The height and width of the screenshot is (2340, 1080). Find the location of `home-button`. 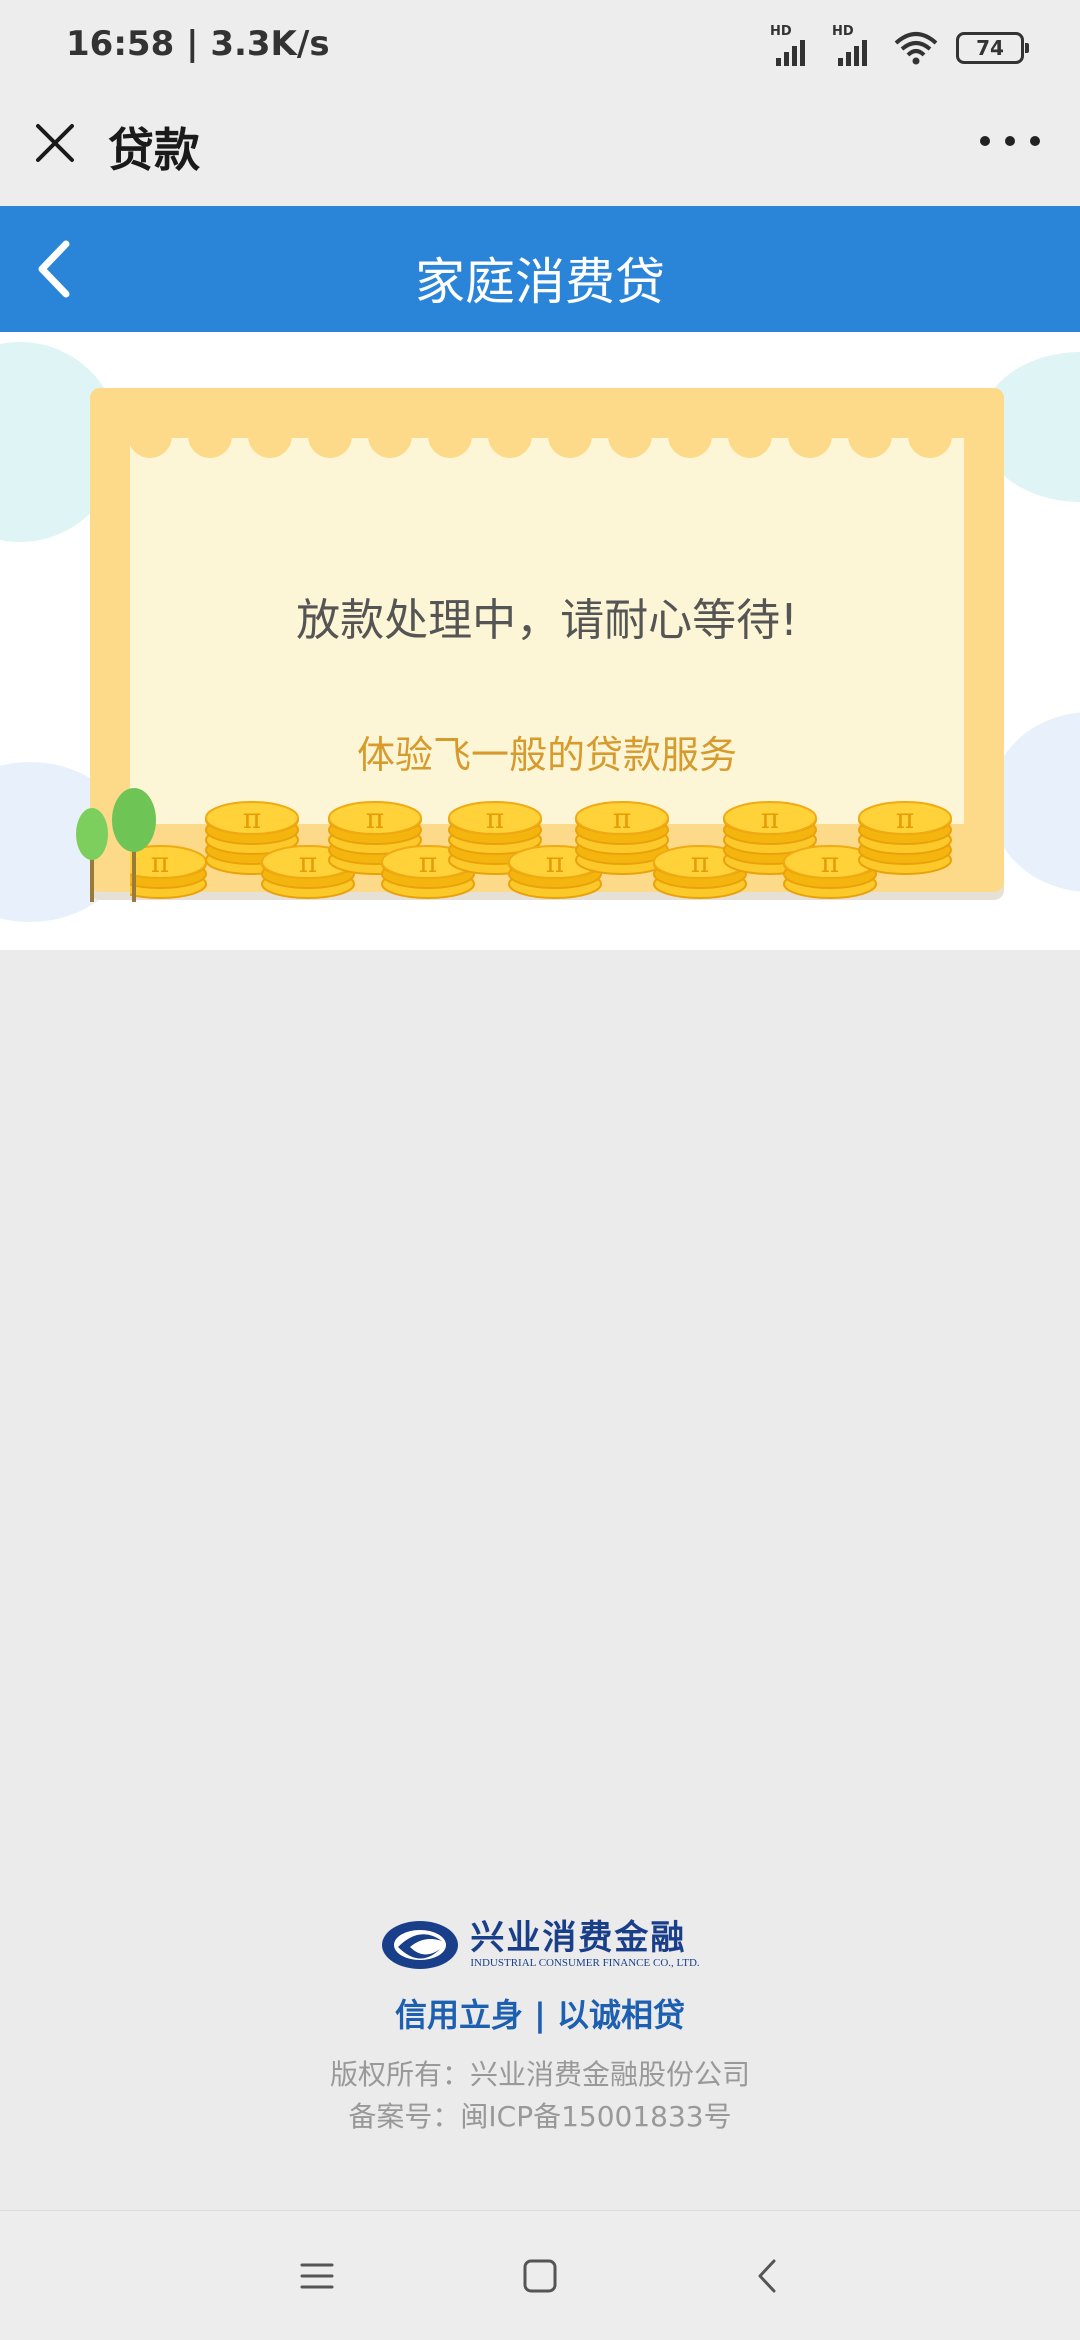

home-button is located at coordinates (540, 2276).